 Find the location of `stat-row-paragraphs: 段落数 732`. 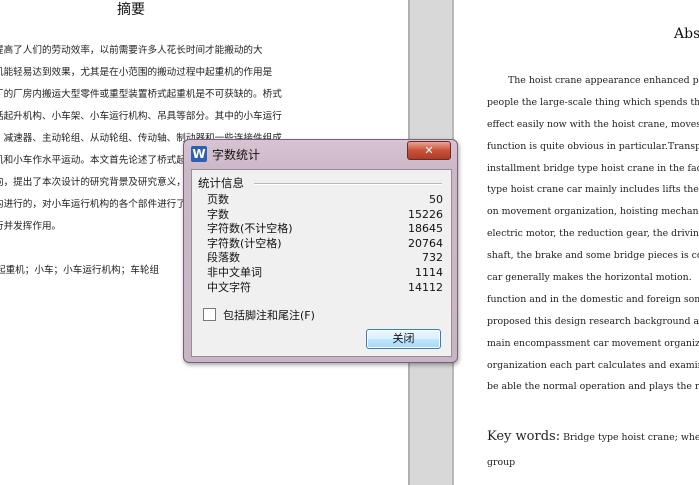

stat-row-paragraphs: 段落数 732 is located at coordinates (325, 258).